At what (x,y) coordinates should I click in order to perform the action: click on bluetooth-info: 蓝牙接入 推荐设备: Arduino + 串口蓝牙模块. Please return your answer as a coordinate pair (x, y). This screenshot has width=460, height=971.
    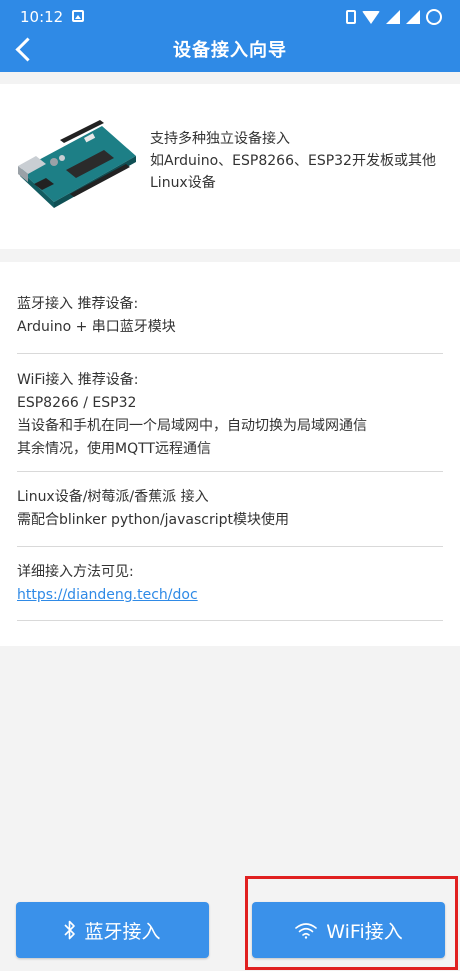
    Looking at the image, I should click on (230, 316).